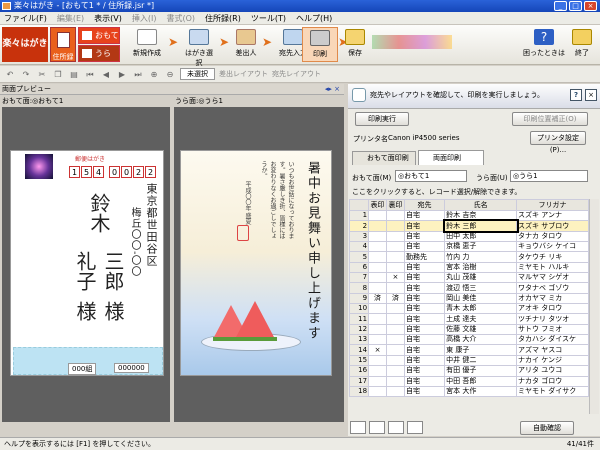 The image size is (600, 450). Describe the element at coordinates (575, 6) in the screenshot. I see `maximize-button: □` at that location.